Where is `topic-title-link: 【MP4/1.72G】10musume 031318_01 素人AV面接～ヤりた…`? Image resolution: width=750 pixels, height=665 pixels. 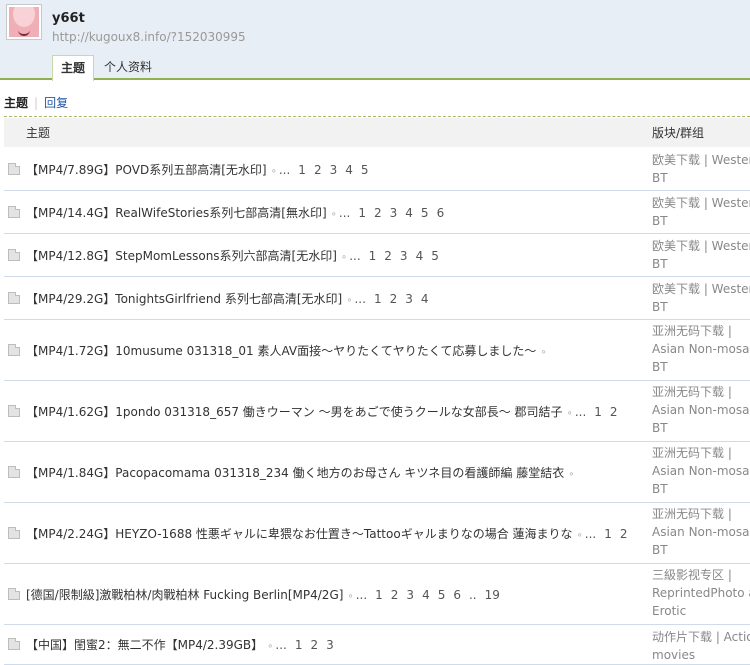 topic-title-link: 【MP4/1.72G】10musume 031318_01 素人AV面接～ヤりた… is located at coordinates (281, 351).